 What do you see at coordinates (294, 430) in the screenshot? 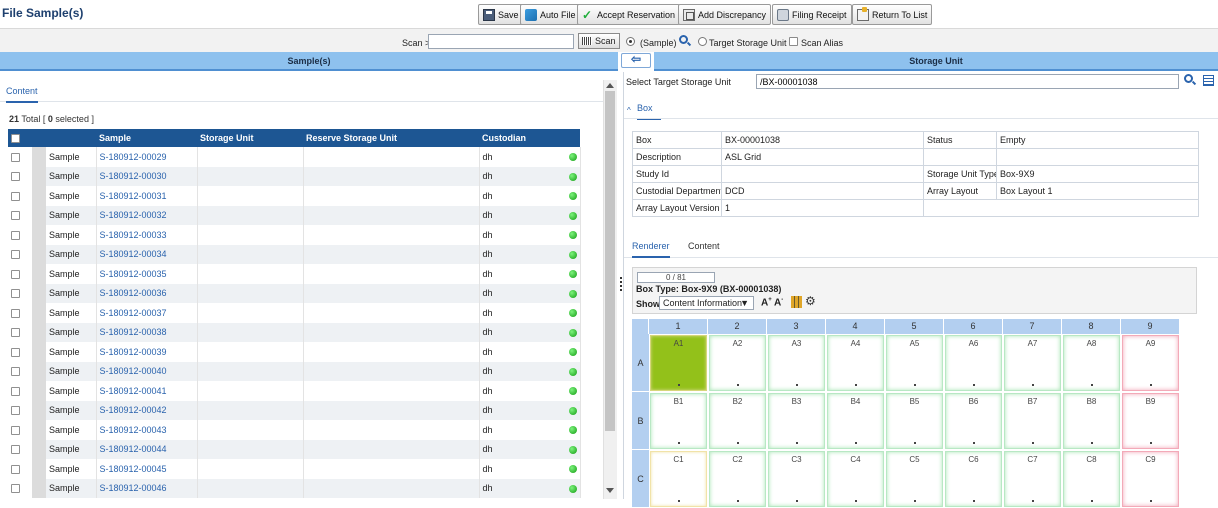
I see `table-row: Sample S-180912-00043 dh` at bounding box center [294, 430].